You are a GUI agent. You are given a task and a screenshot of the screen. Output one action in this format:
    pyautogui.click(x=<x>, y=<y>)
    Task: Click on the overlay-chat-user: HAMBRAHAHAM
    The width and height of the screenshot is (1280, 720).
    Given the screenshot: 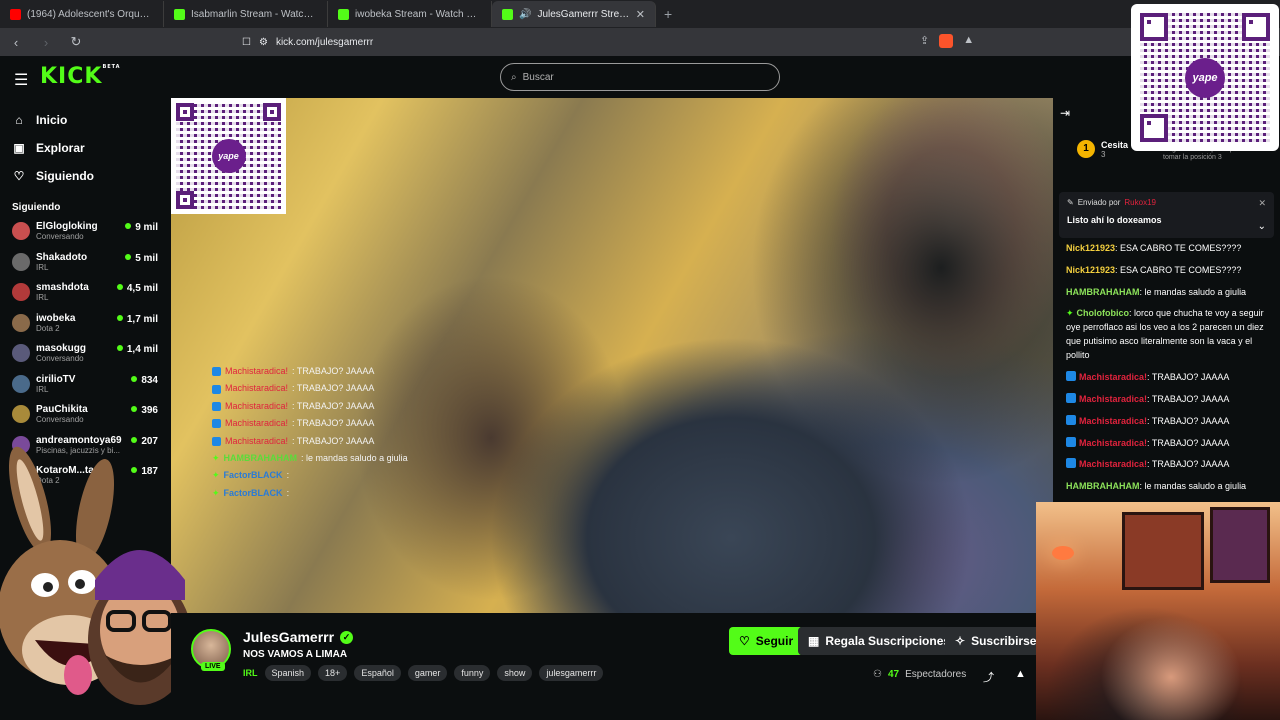 What is the action you would take?
    pyautogui.click(x=260, y=458)
    